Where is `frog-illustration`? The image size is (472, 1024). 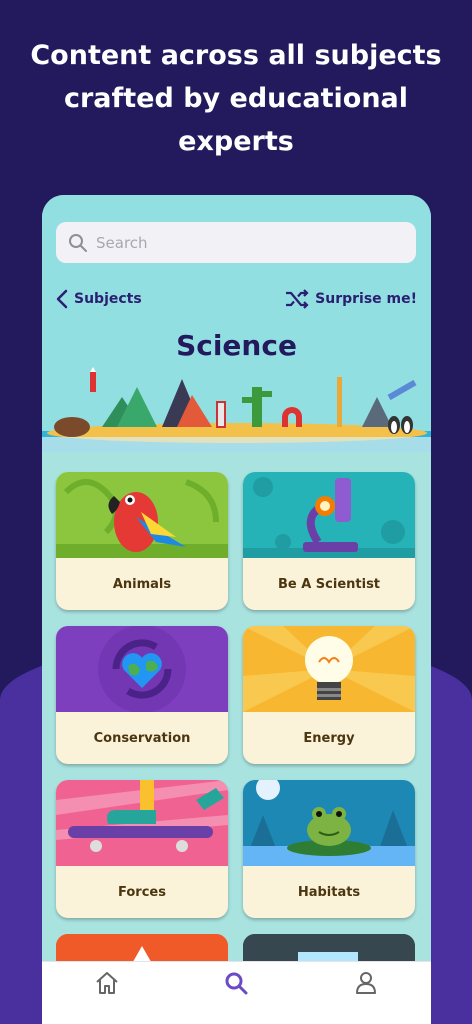
frog-illustration is located at coordinates (329, 823).